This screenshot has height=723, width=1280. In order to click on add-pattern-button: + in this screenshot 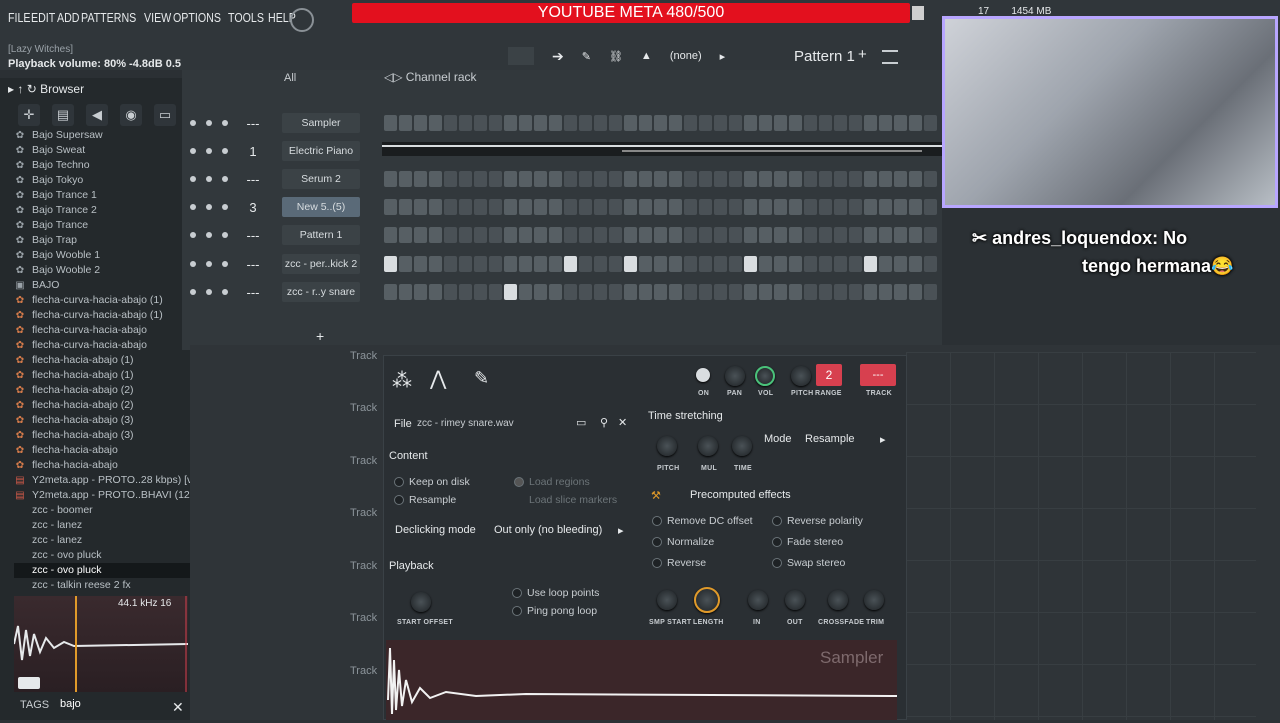, I will do `click(862, 54)`.